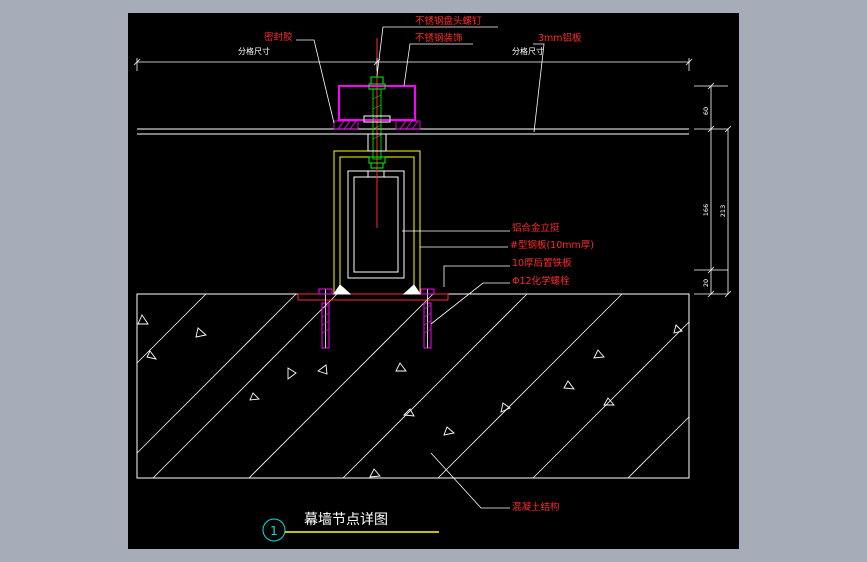 This screenshot has width=867, height=562. What do you see at coordinates (448, 21) in the screenshot?
I see `label-pan-head-screw: 不锈钢盘头螺钉` at bounding box center [448, 21].